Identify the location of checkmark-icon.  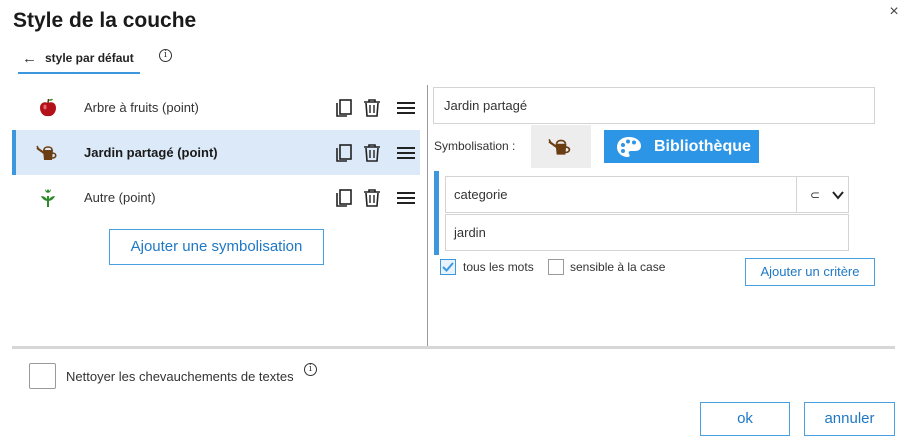
(448, 267).